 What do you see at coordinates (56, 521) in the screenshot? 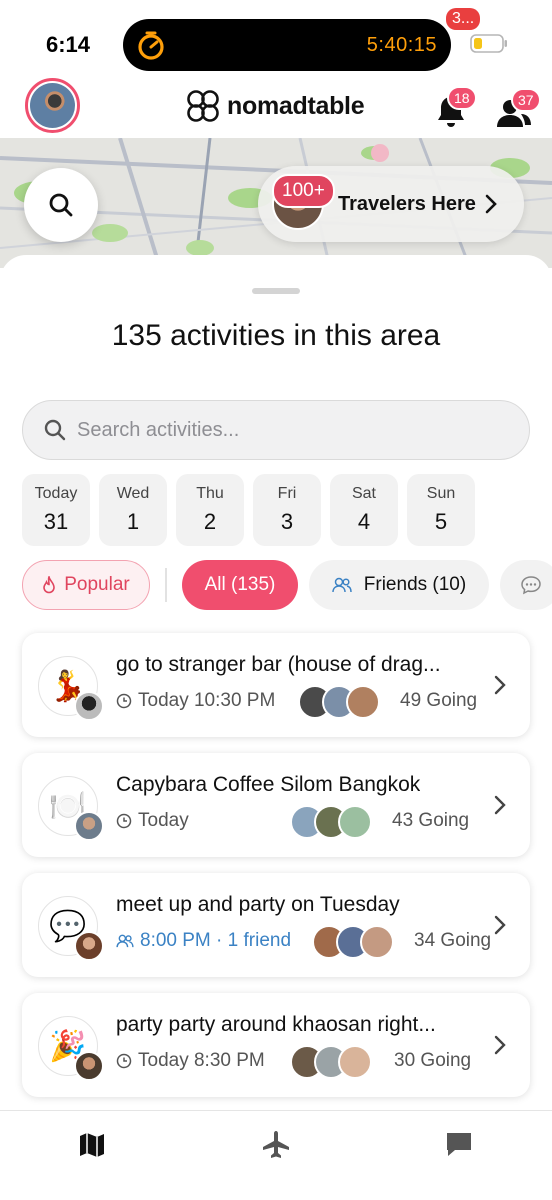
I see `day-number: 31` at bounding box center [56, 521].